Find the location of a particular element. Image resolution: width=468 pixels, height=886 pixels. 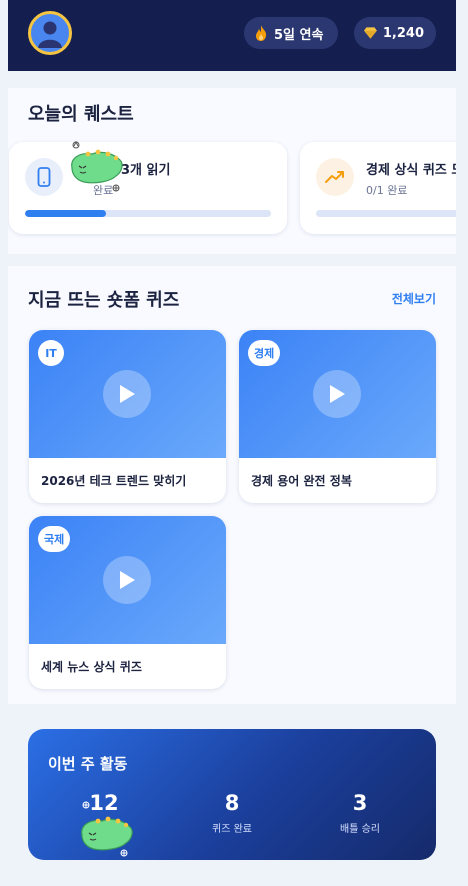

app-header: 5일 연속 1,240 is located at coordinates (232, 35).